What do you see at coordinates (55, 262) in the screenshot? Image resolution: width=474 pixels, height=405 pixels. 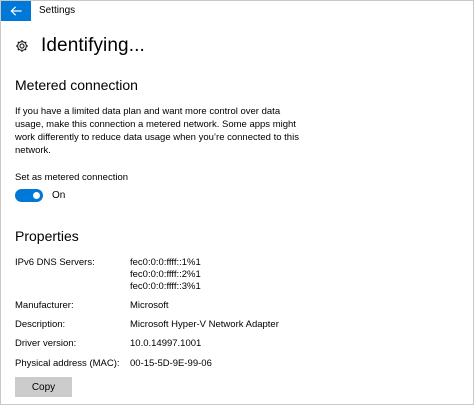 I see `ipv6-dns-label: IPv6 DNS Servers:` at bounding box center [55, 262].